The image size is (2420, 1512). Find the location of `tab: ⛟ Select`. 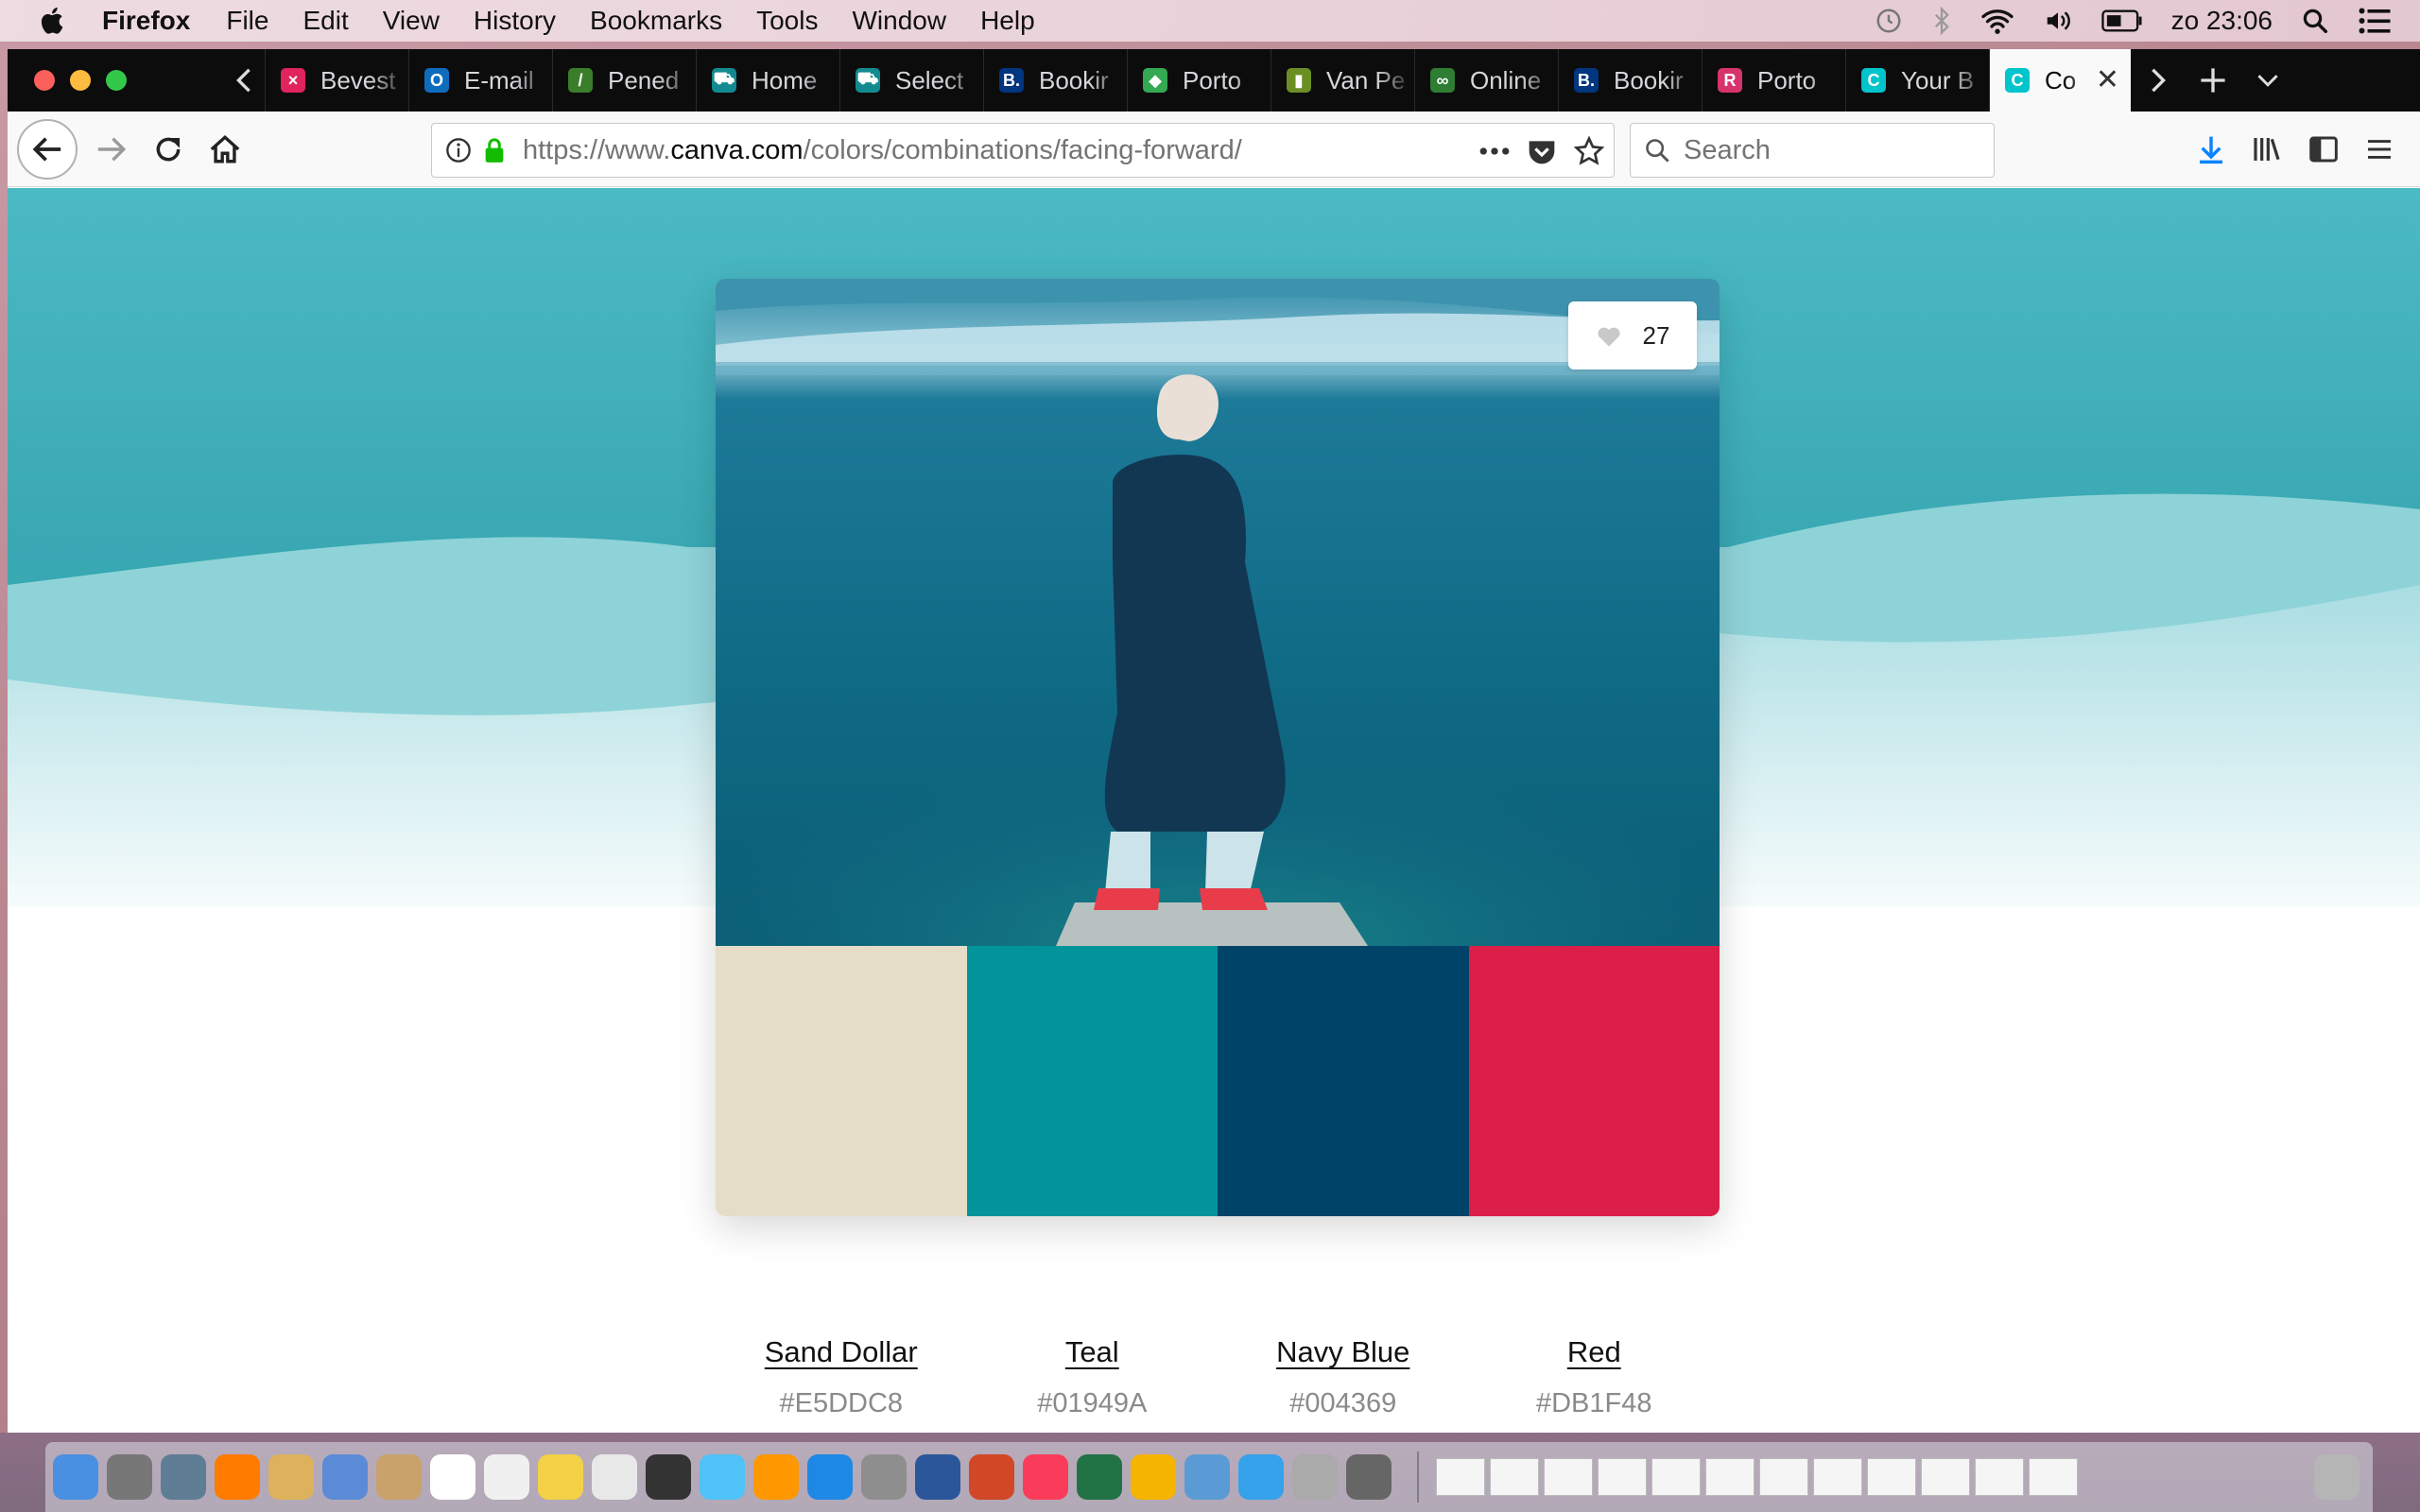

tab: ⛟ Select is located at coordinates (911, 80).